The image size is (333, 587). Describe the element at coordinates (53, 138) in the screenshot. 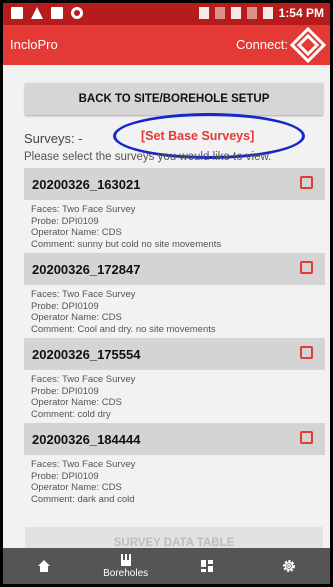

I see `surveys-label: Surveys: -` at that location.